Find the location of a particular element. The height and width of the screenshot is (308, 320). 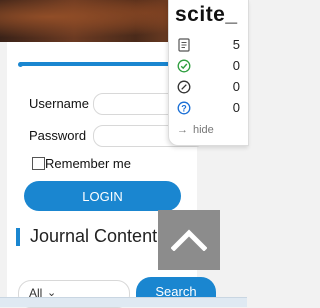

supporting-count: 0 is located at coordinates (236, 65).